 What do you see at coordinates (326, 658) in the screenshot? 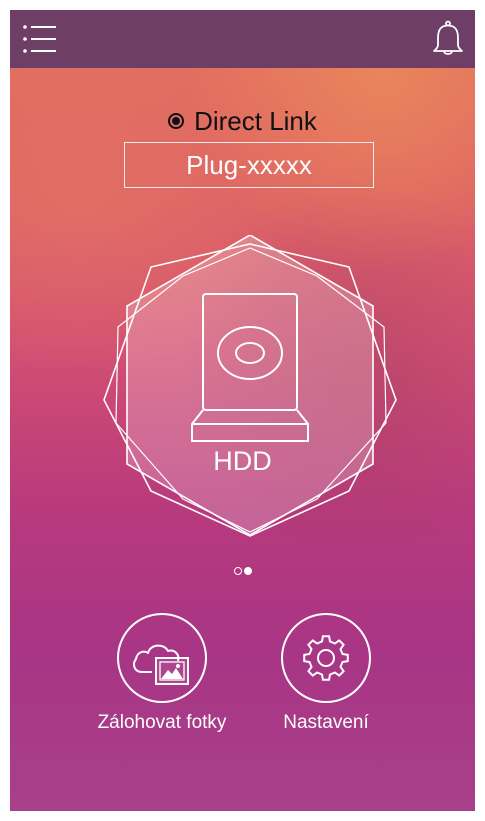
I see `gear-icon` at bounding box center [326, 658].